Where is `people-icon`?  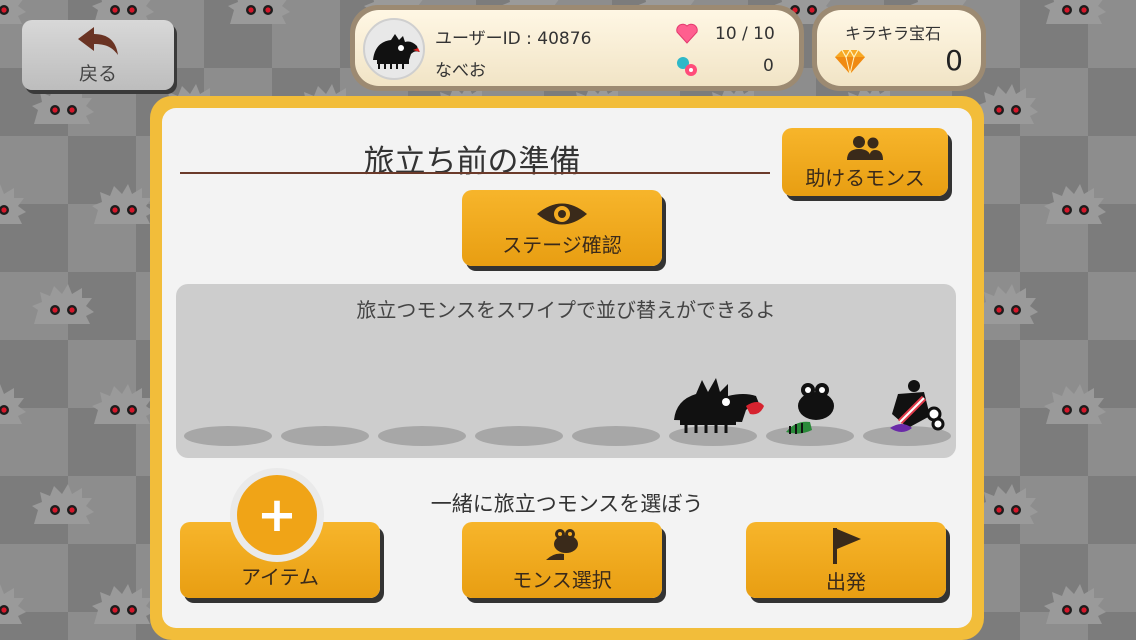
people-icon is located at coordinates (865, 147).